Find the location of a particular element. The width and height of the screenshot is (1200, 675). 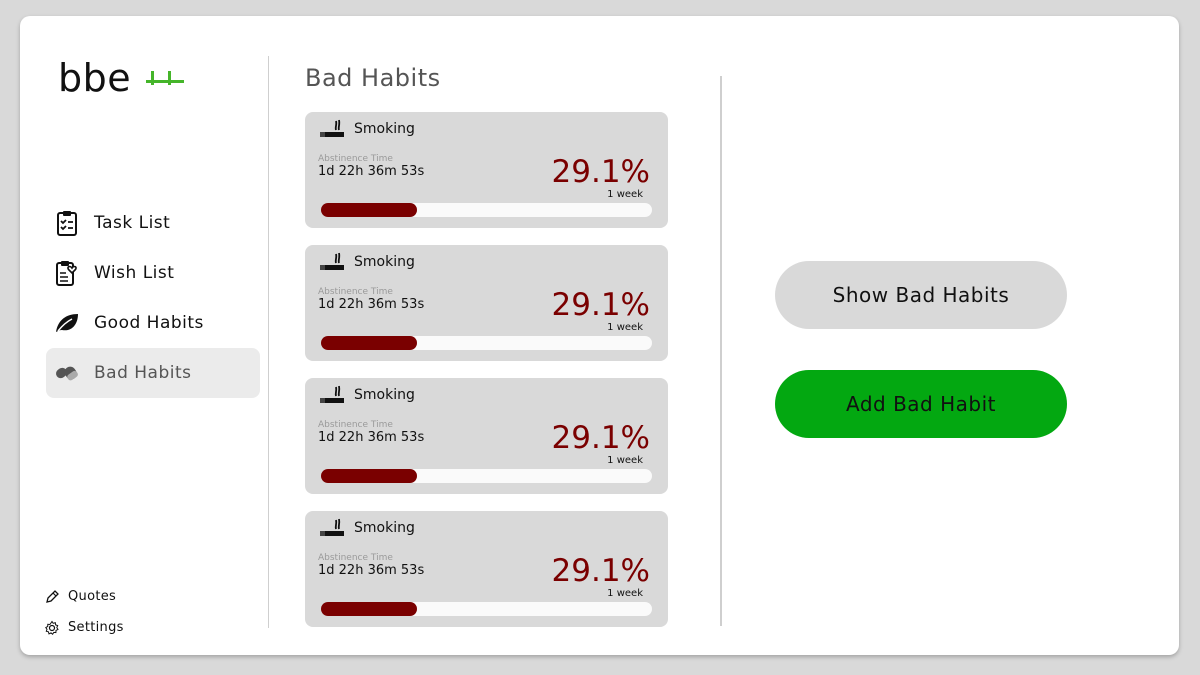

add-bad-habit-button: Add Bad Habit is located at coordinates (921, 404).